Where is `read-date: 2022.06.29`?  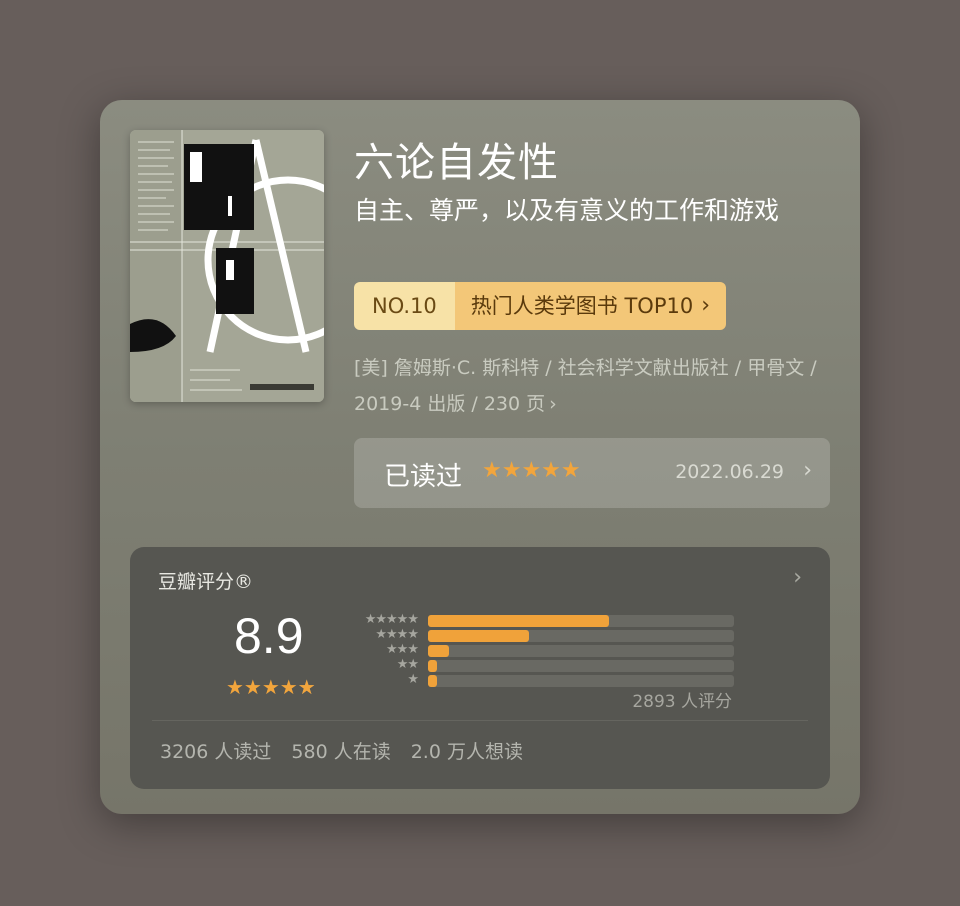 read-date: 2022.06.29 is located at coordinates (729, 472).